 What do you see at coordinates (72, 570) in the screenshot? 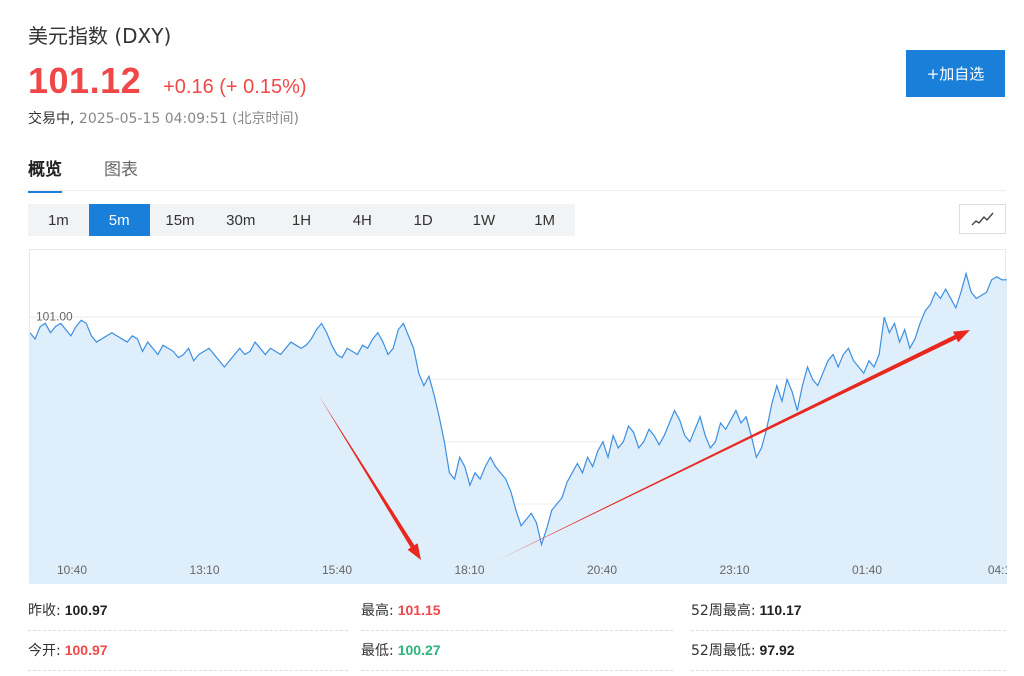
I see `x-tick-label: 10:40` at bounding box center [72, 570].